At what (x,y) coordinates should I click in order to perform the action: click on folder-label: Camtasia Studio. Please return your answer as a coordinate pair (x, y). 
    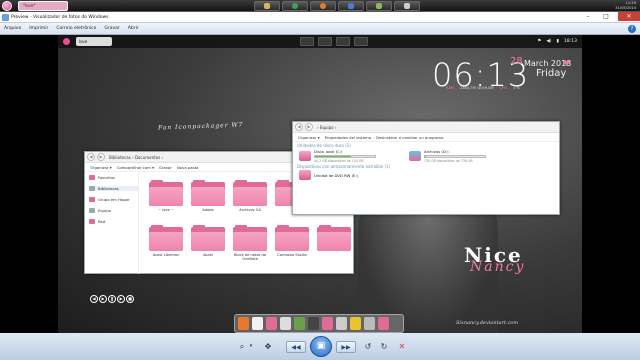
    Looking at the image, I should click on (292, 255).